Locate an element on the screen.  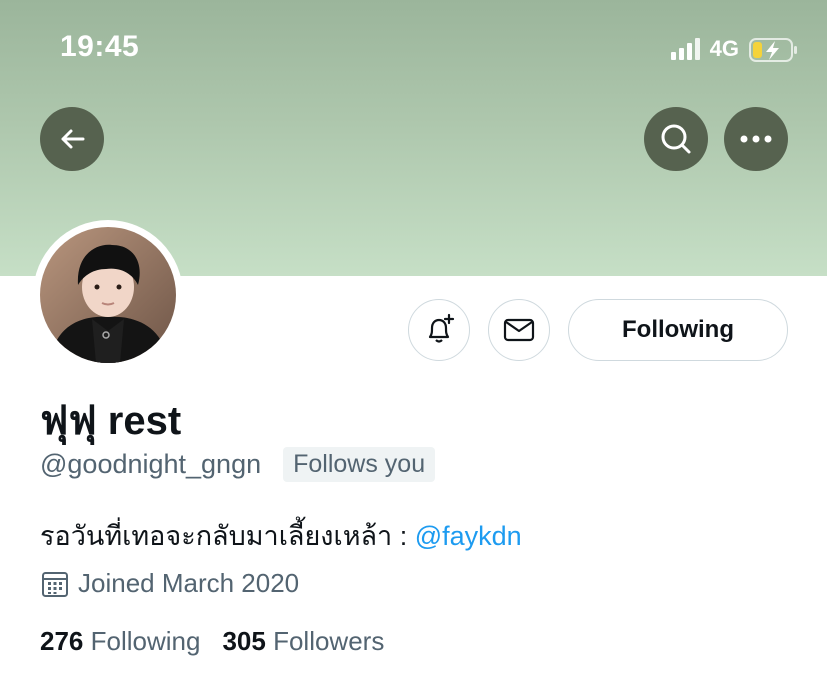
following-count: 276 is located at coordinates (62, 641).